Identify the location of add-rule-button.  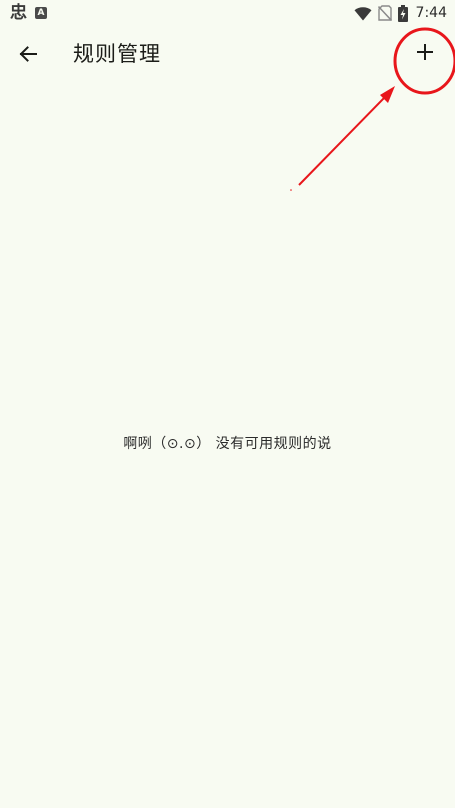
(425, 52).